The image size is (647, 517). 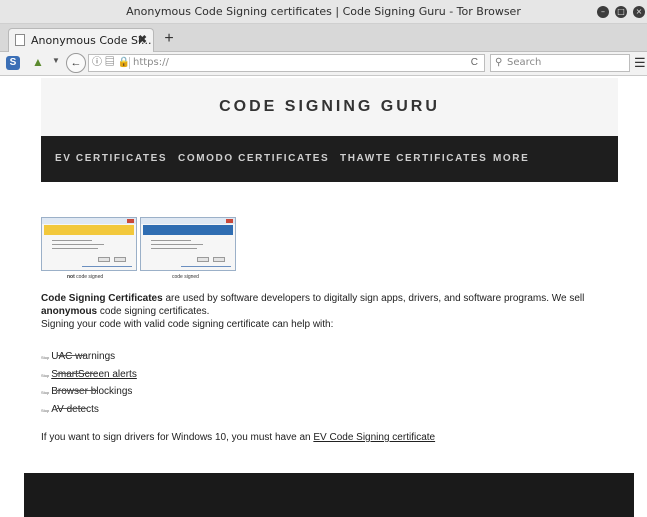 What do you see at coordinates (129, 63) in the screenshot?
I see `url-separator` at bounding box center [129, 63].